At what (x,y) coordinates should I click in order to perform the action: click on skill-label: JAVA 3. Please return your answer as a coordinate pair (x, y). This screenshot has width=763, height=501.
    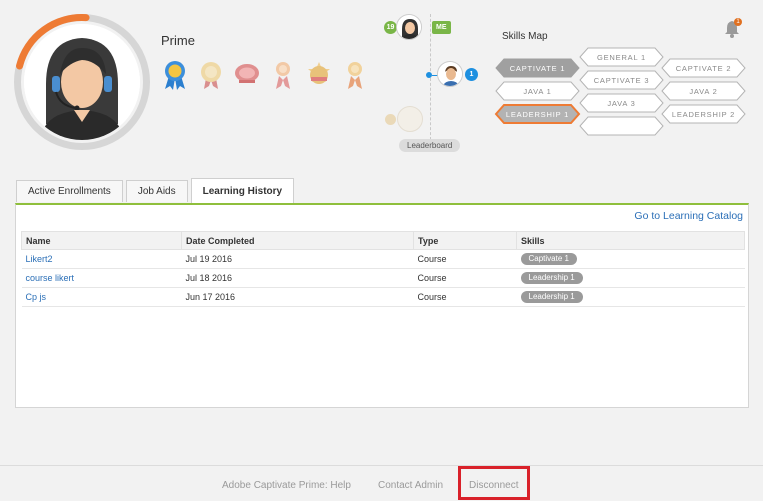
    Looking at the image, I should click on (621, 103).